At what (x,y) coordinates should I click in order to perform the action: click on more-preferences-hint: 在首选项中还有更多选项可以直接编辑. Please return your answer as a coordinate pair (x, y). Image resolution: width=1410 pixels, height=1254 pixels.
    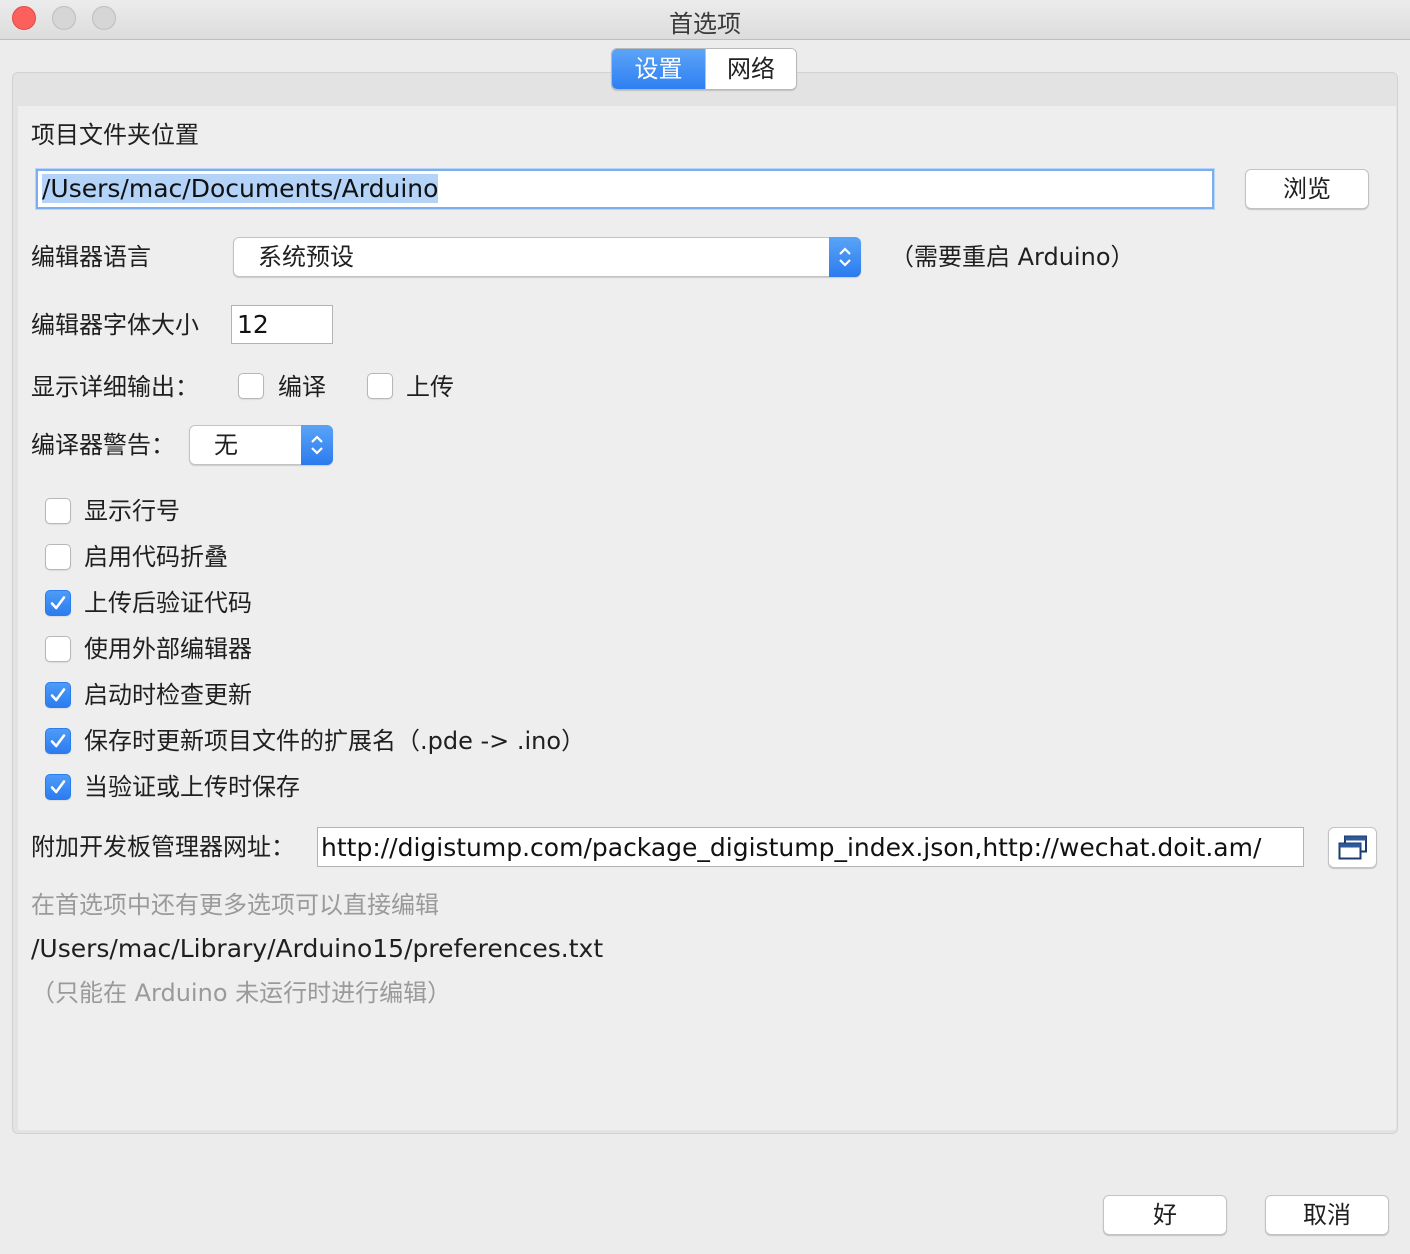
    Looking at the image, I should click on (235, 905).